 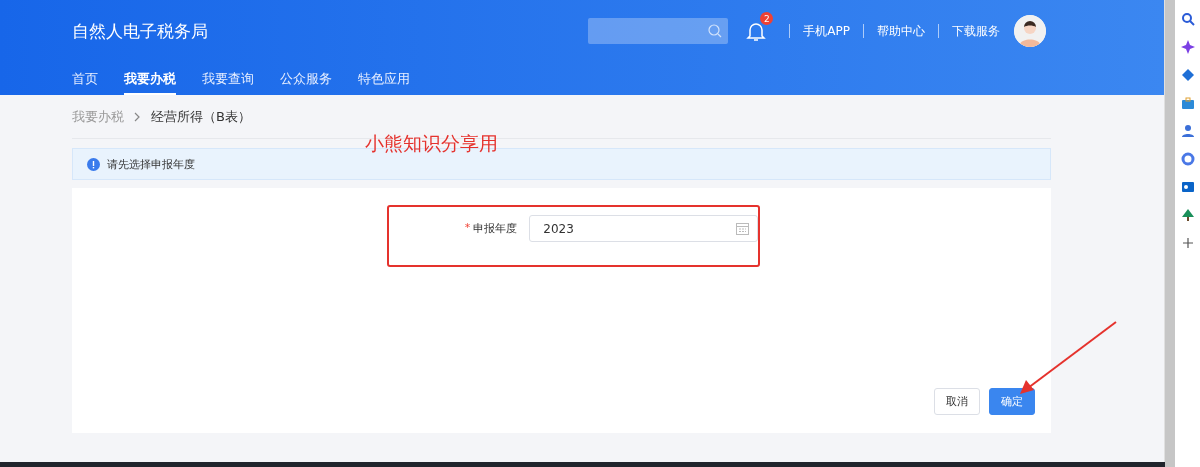 I want to click on header-link: 下载服务, so click(x=976, y=31).